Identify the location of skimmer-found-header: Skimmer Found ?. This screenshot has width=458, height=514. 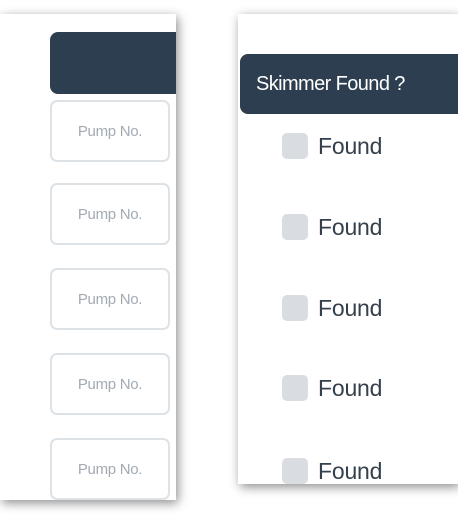
(349, 84).